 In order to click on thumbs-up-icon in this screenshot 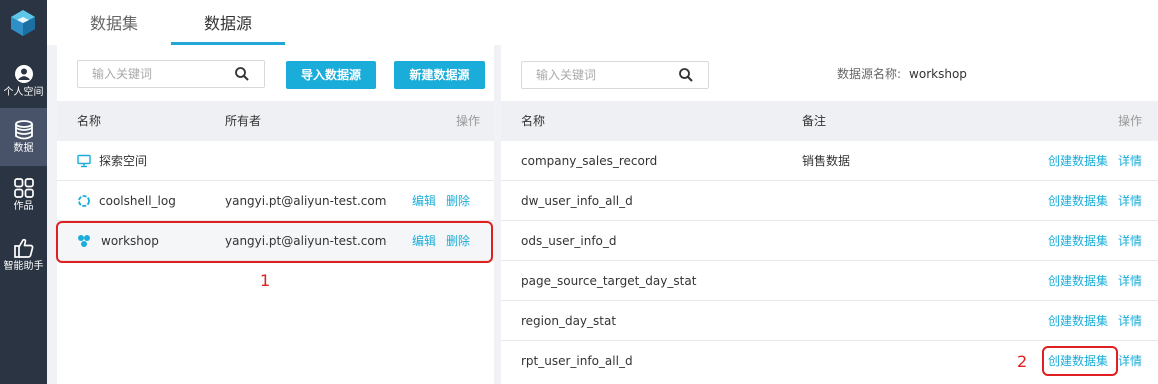, I will do `click(23, 248)`.